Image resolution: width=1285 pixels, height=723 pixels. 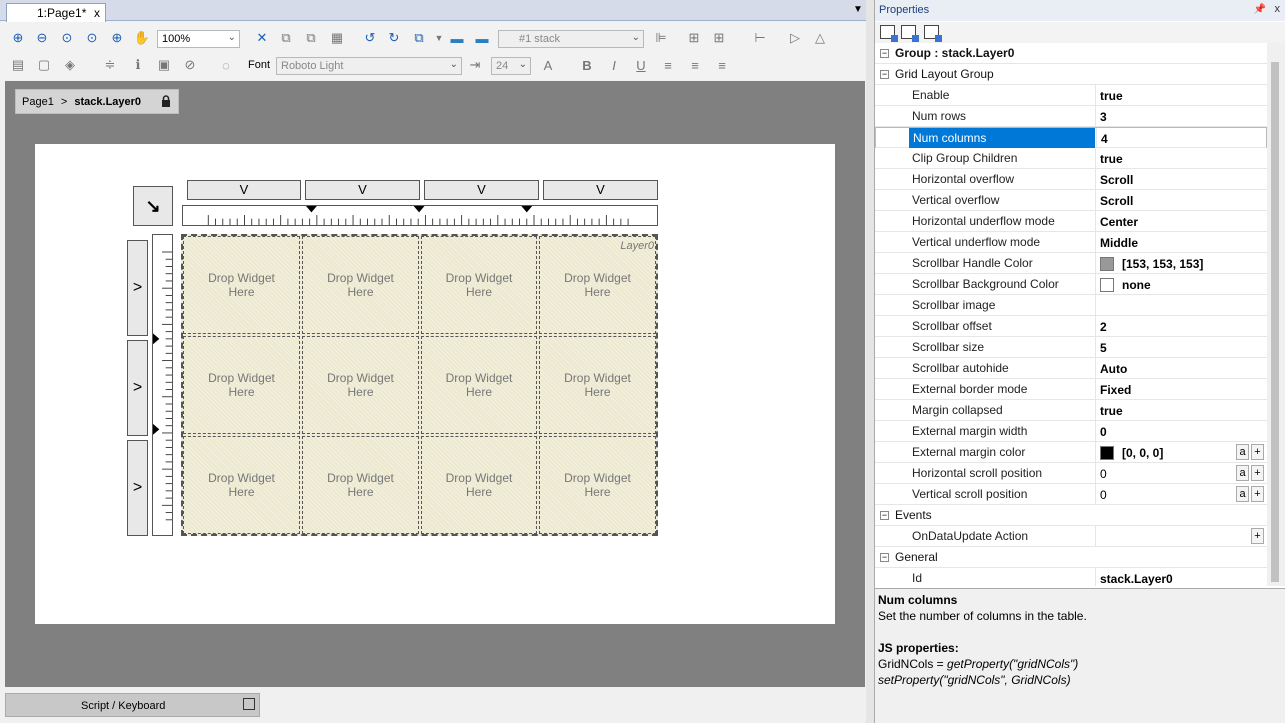 I want to click on tab-menu-icon: ▼, so click(x=858, y=9).